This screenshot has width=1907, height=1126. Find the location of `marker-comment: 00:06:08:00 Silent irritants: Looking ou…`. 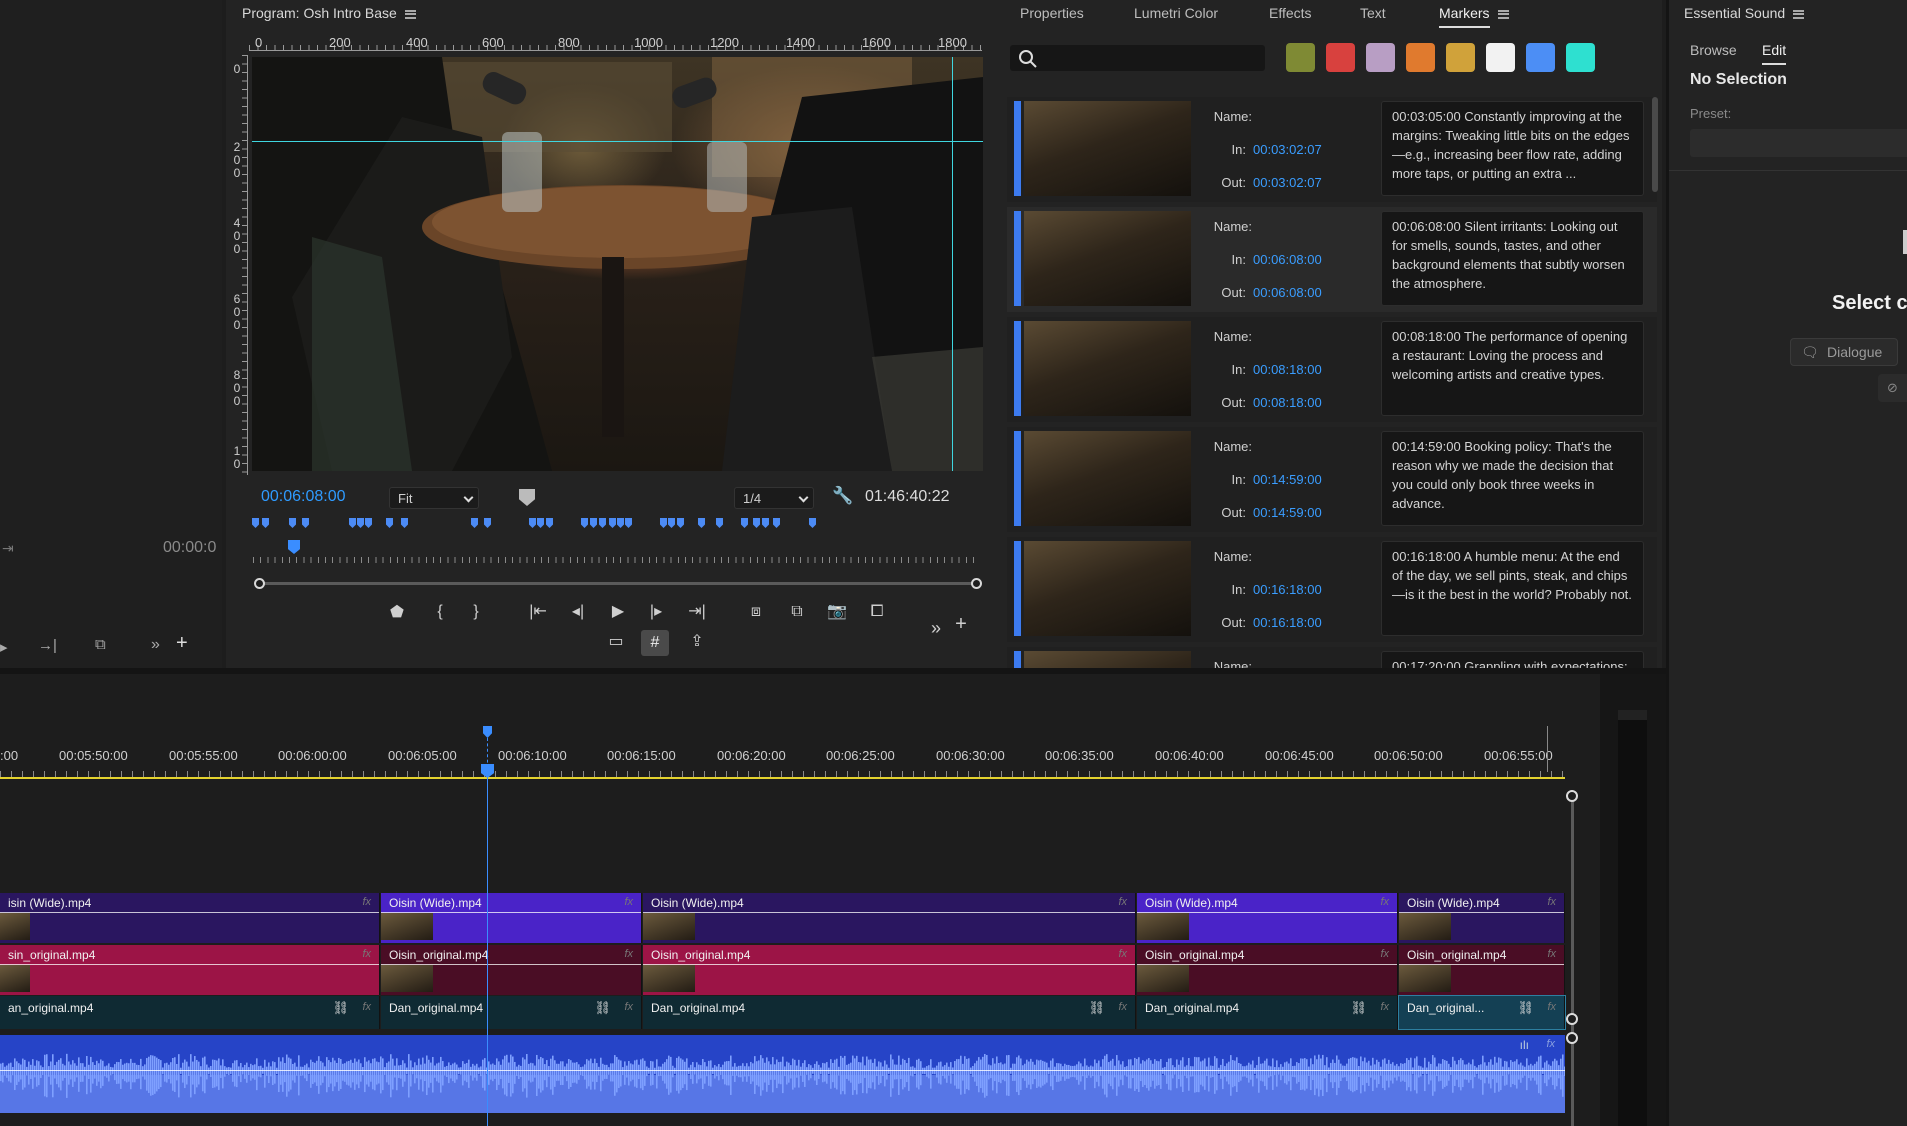

marker-comment: 00:06:08:00 Silent irritants: Looking ou… is located at coordinates (1512, 258).